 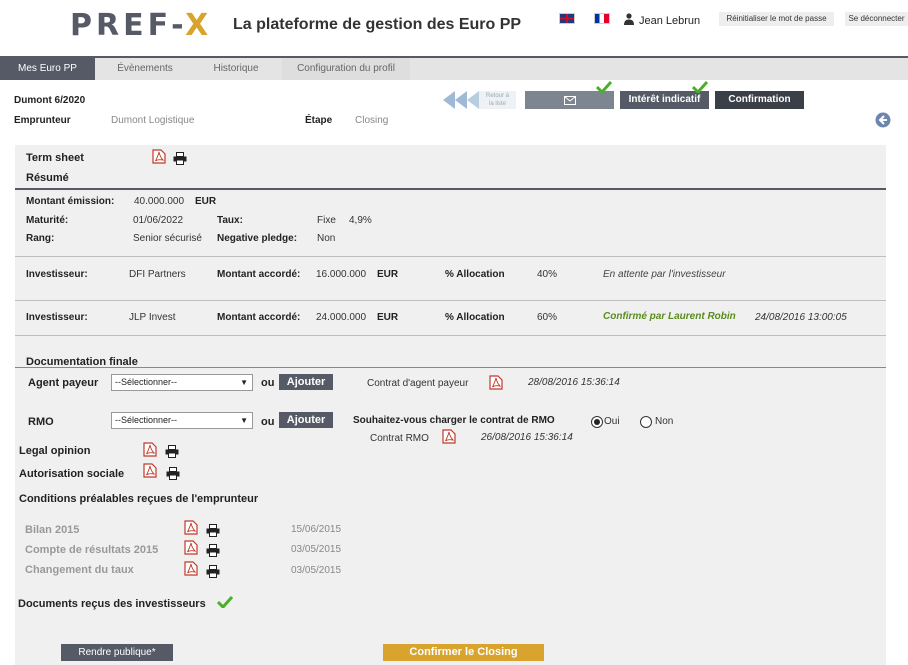 What do you see at coordinates (182, 420) in the screenshot?
I see `rmo-select: --Sélectionner-- ▼` at bounding box center [182, 420].